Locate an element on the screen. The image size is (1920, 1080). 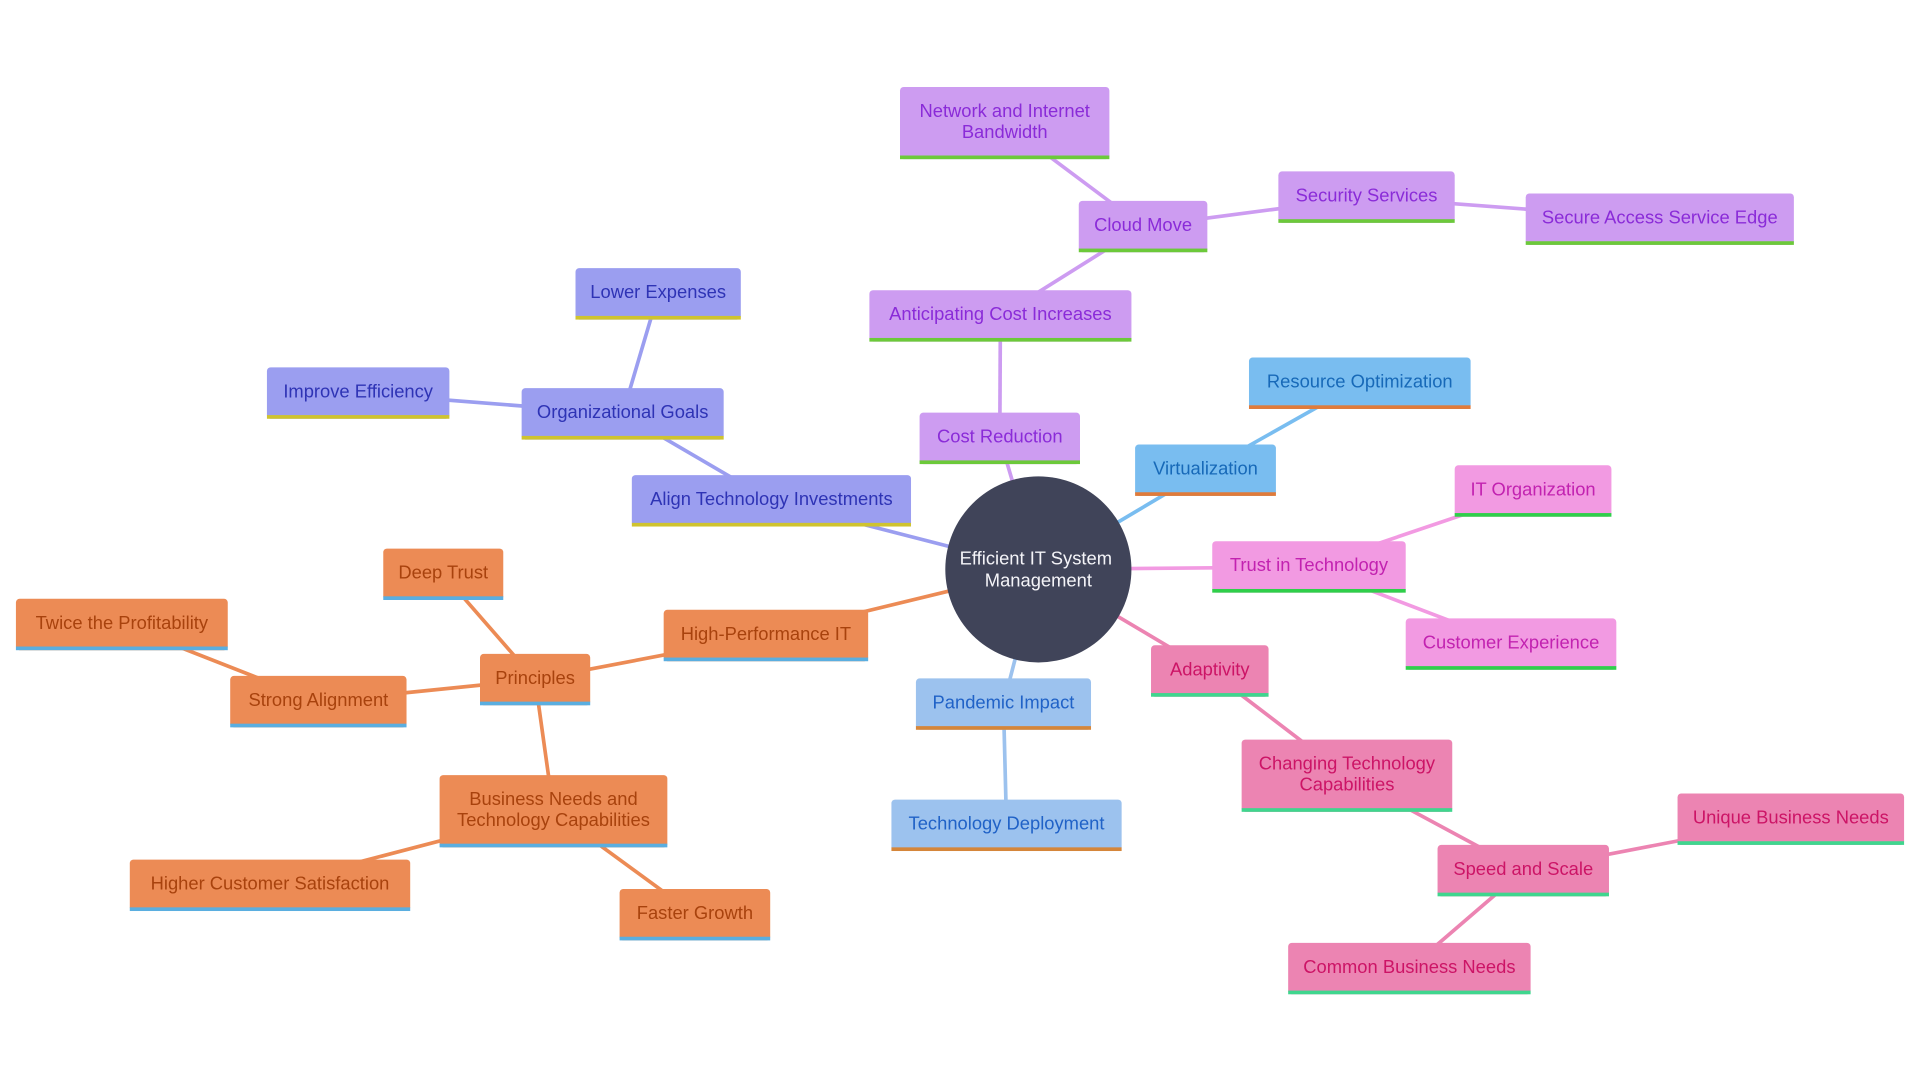
node-label: Pandemic Impact is located at coordinates (1004, 701).